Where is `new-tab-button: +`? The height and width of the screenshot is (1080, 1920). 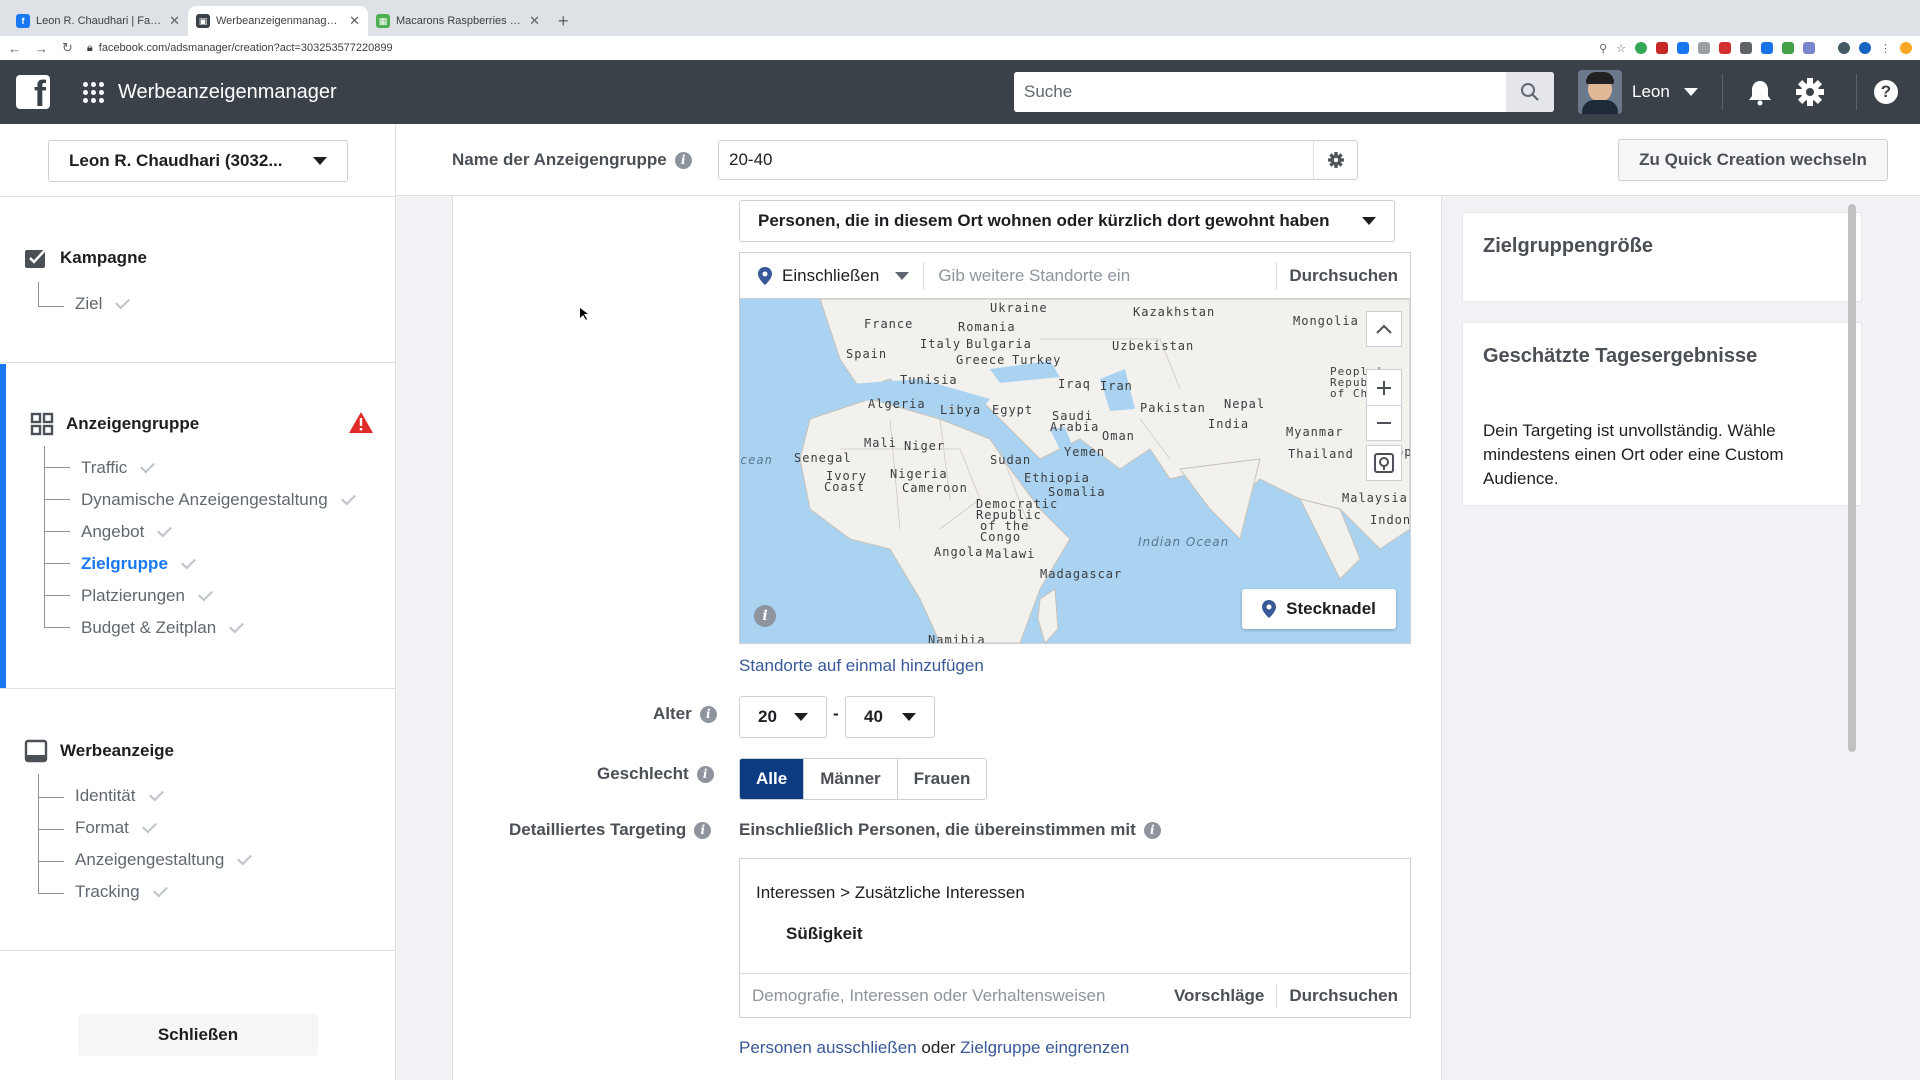 new-tab-button: + is located at coordinates (563, 21).